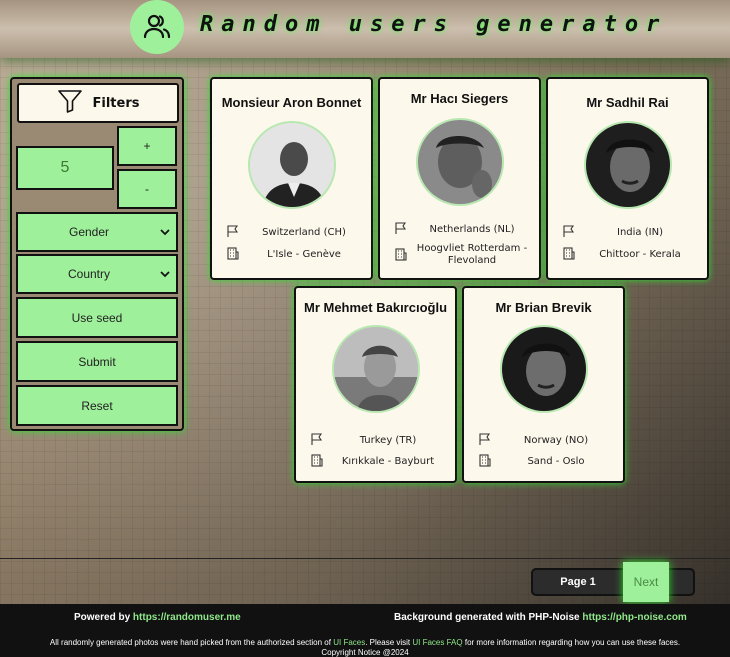 The height and width of the screenshot is (657, 730). I want to click on site-header: Random users generator, so click(365, 29).